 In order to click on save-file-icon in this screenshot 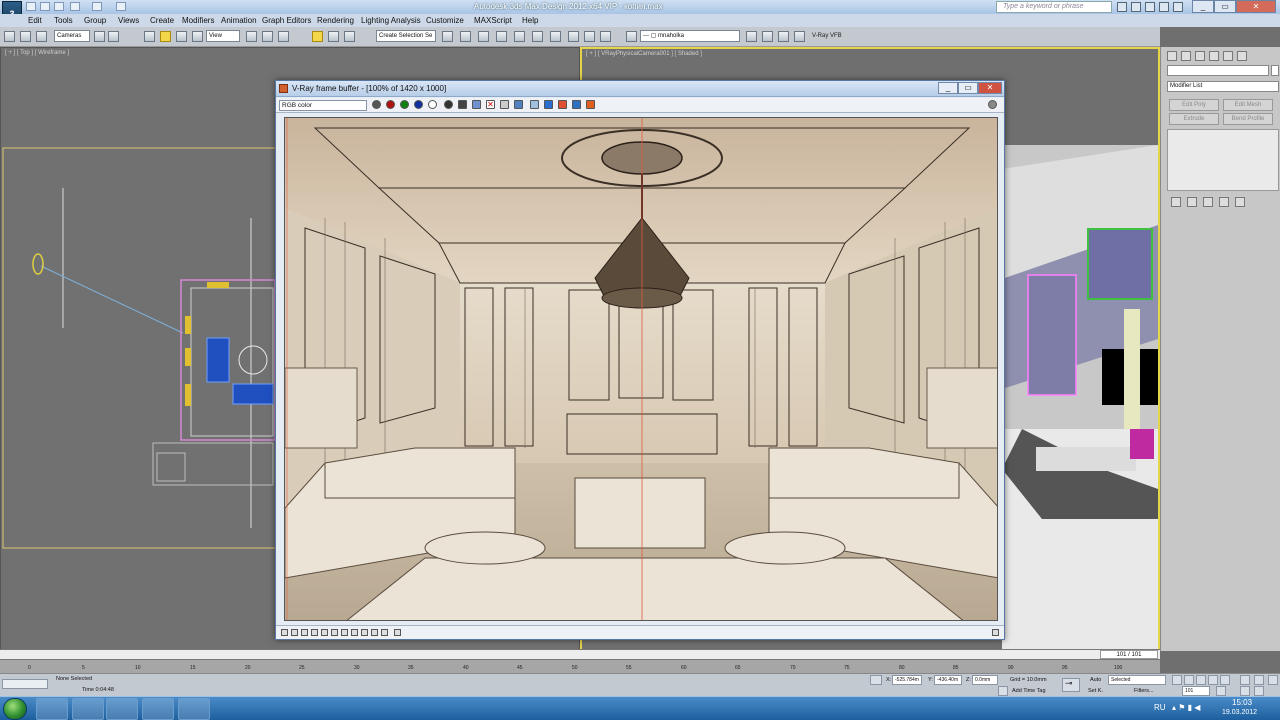, I will do `click(59, 6)`.